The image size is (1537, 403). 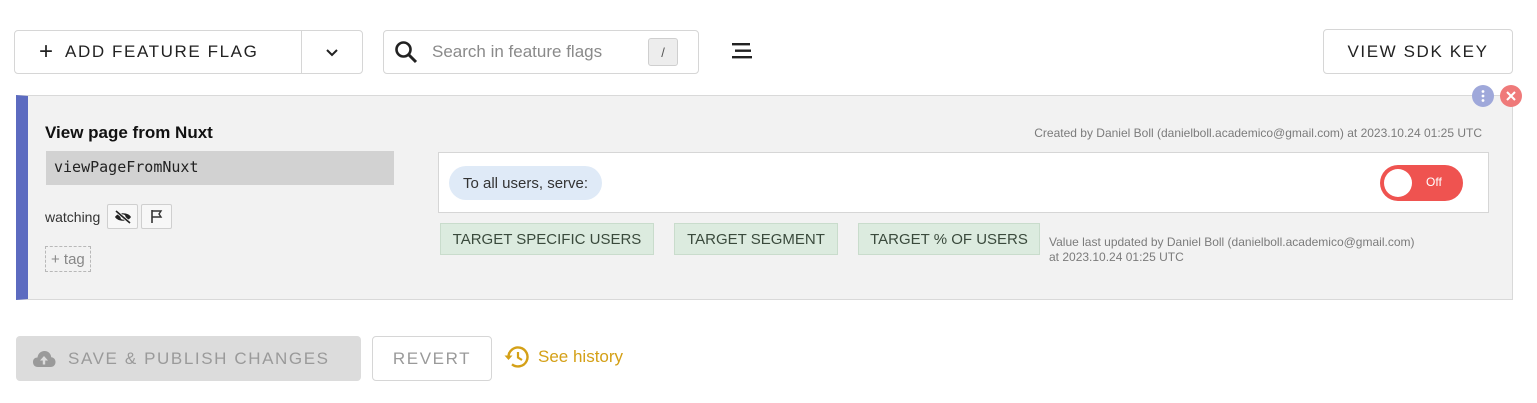 I want to click on eye-off-icon, so click(x=122, y=216).